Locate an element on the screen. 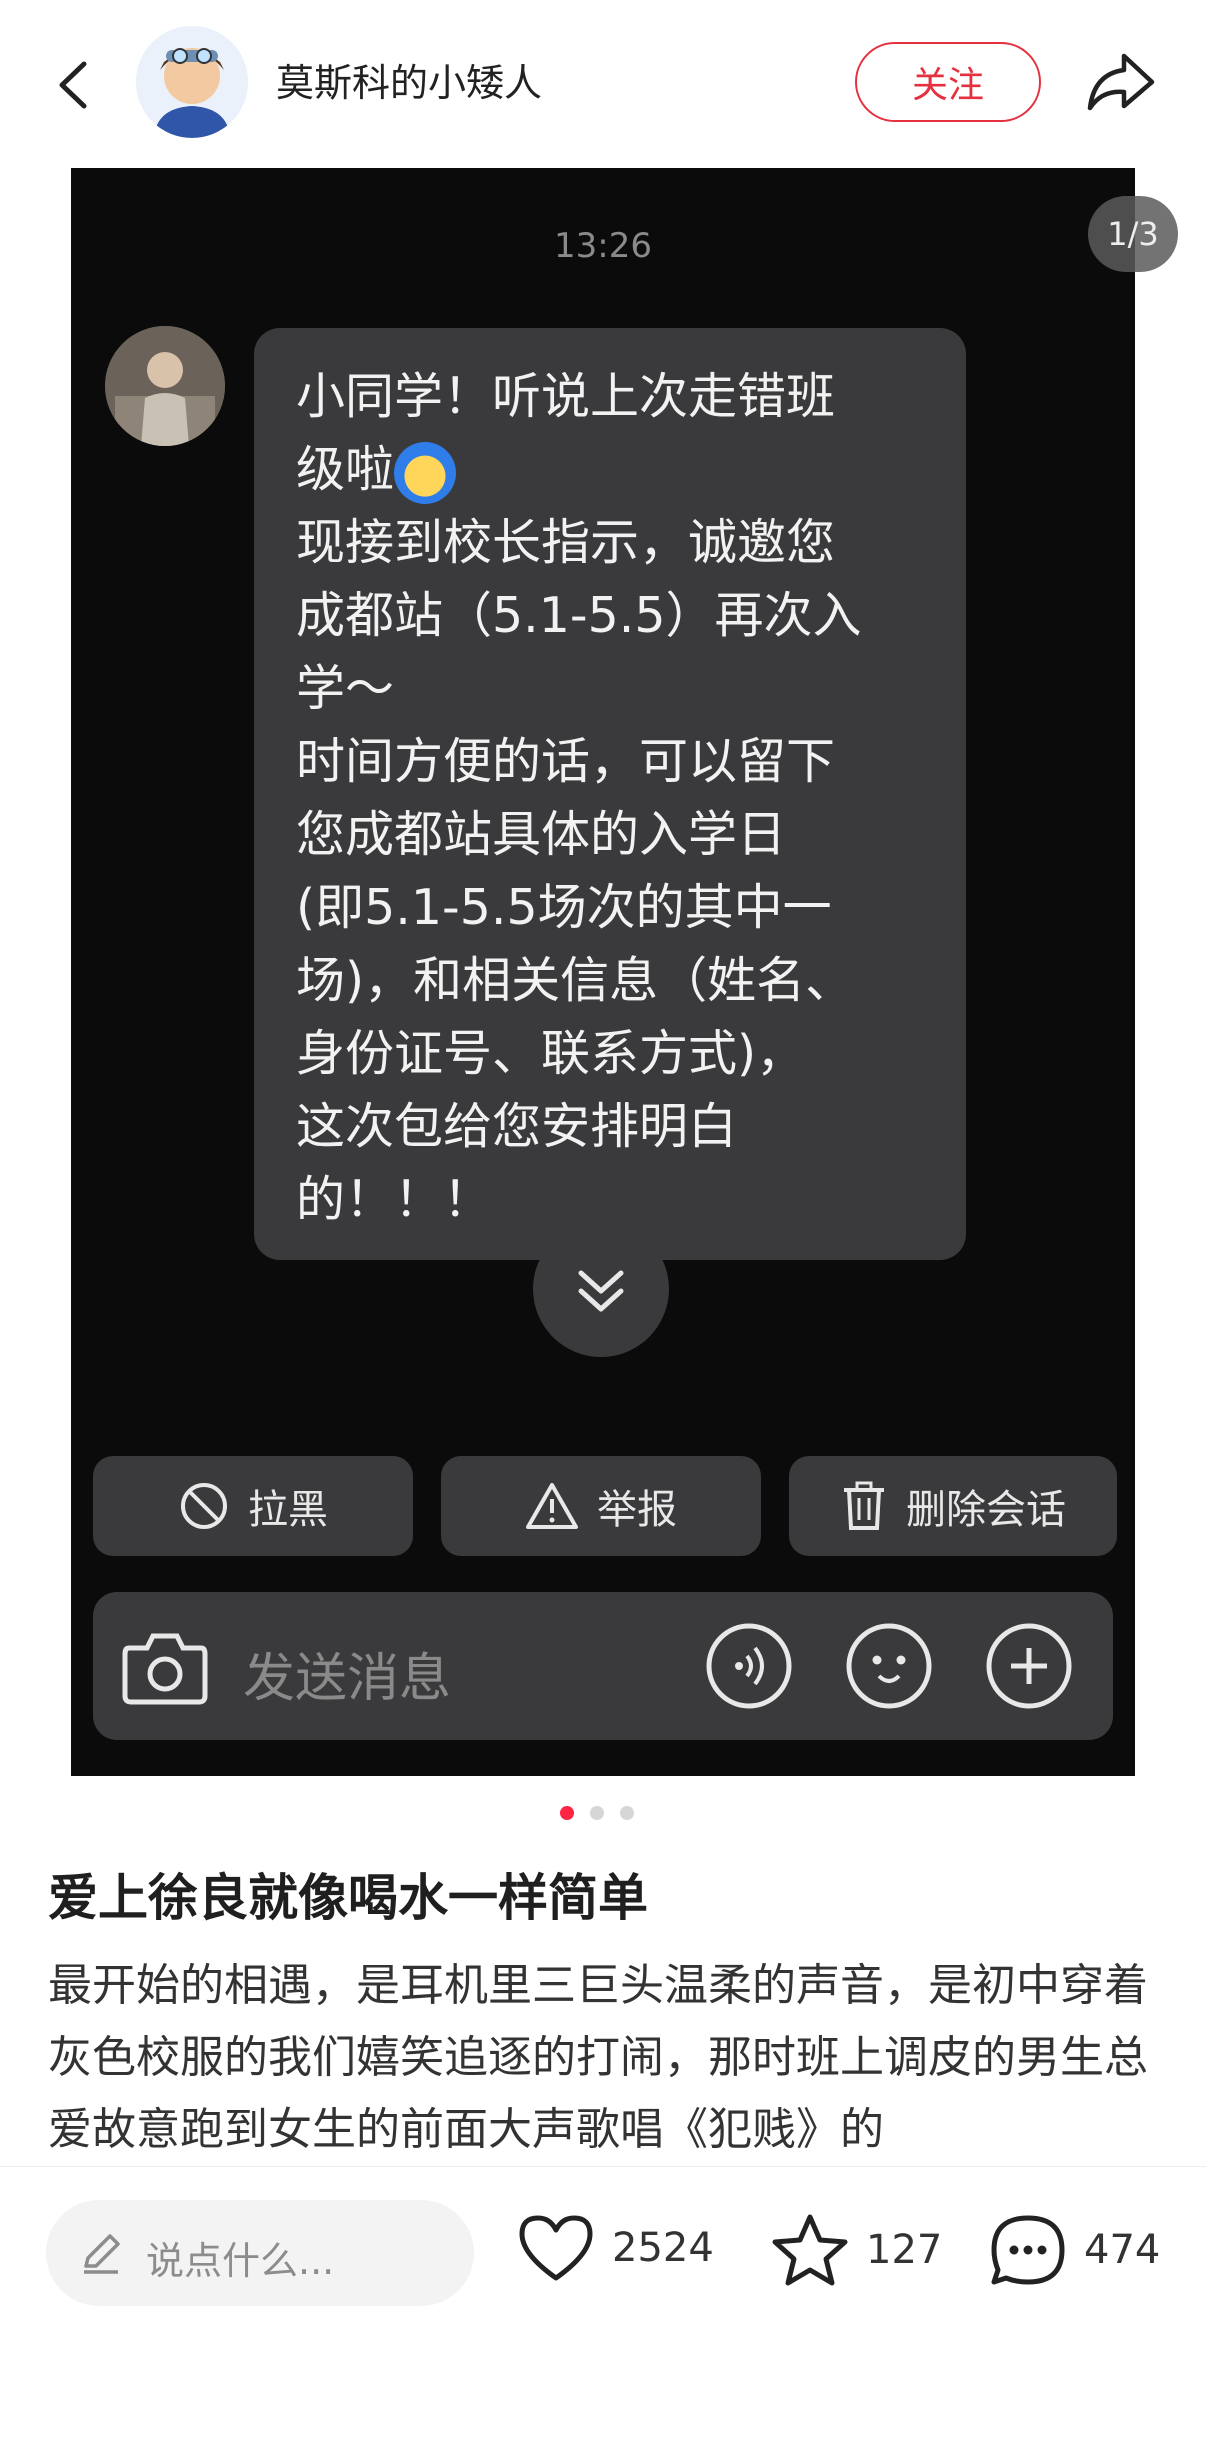 The width and height of the screenshot is (1206, 2437). message-line: (即5.1-5.5场次的其中一 is located at coordinates (564, 907).